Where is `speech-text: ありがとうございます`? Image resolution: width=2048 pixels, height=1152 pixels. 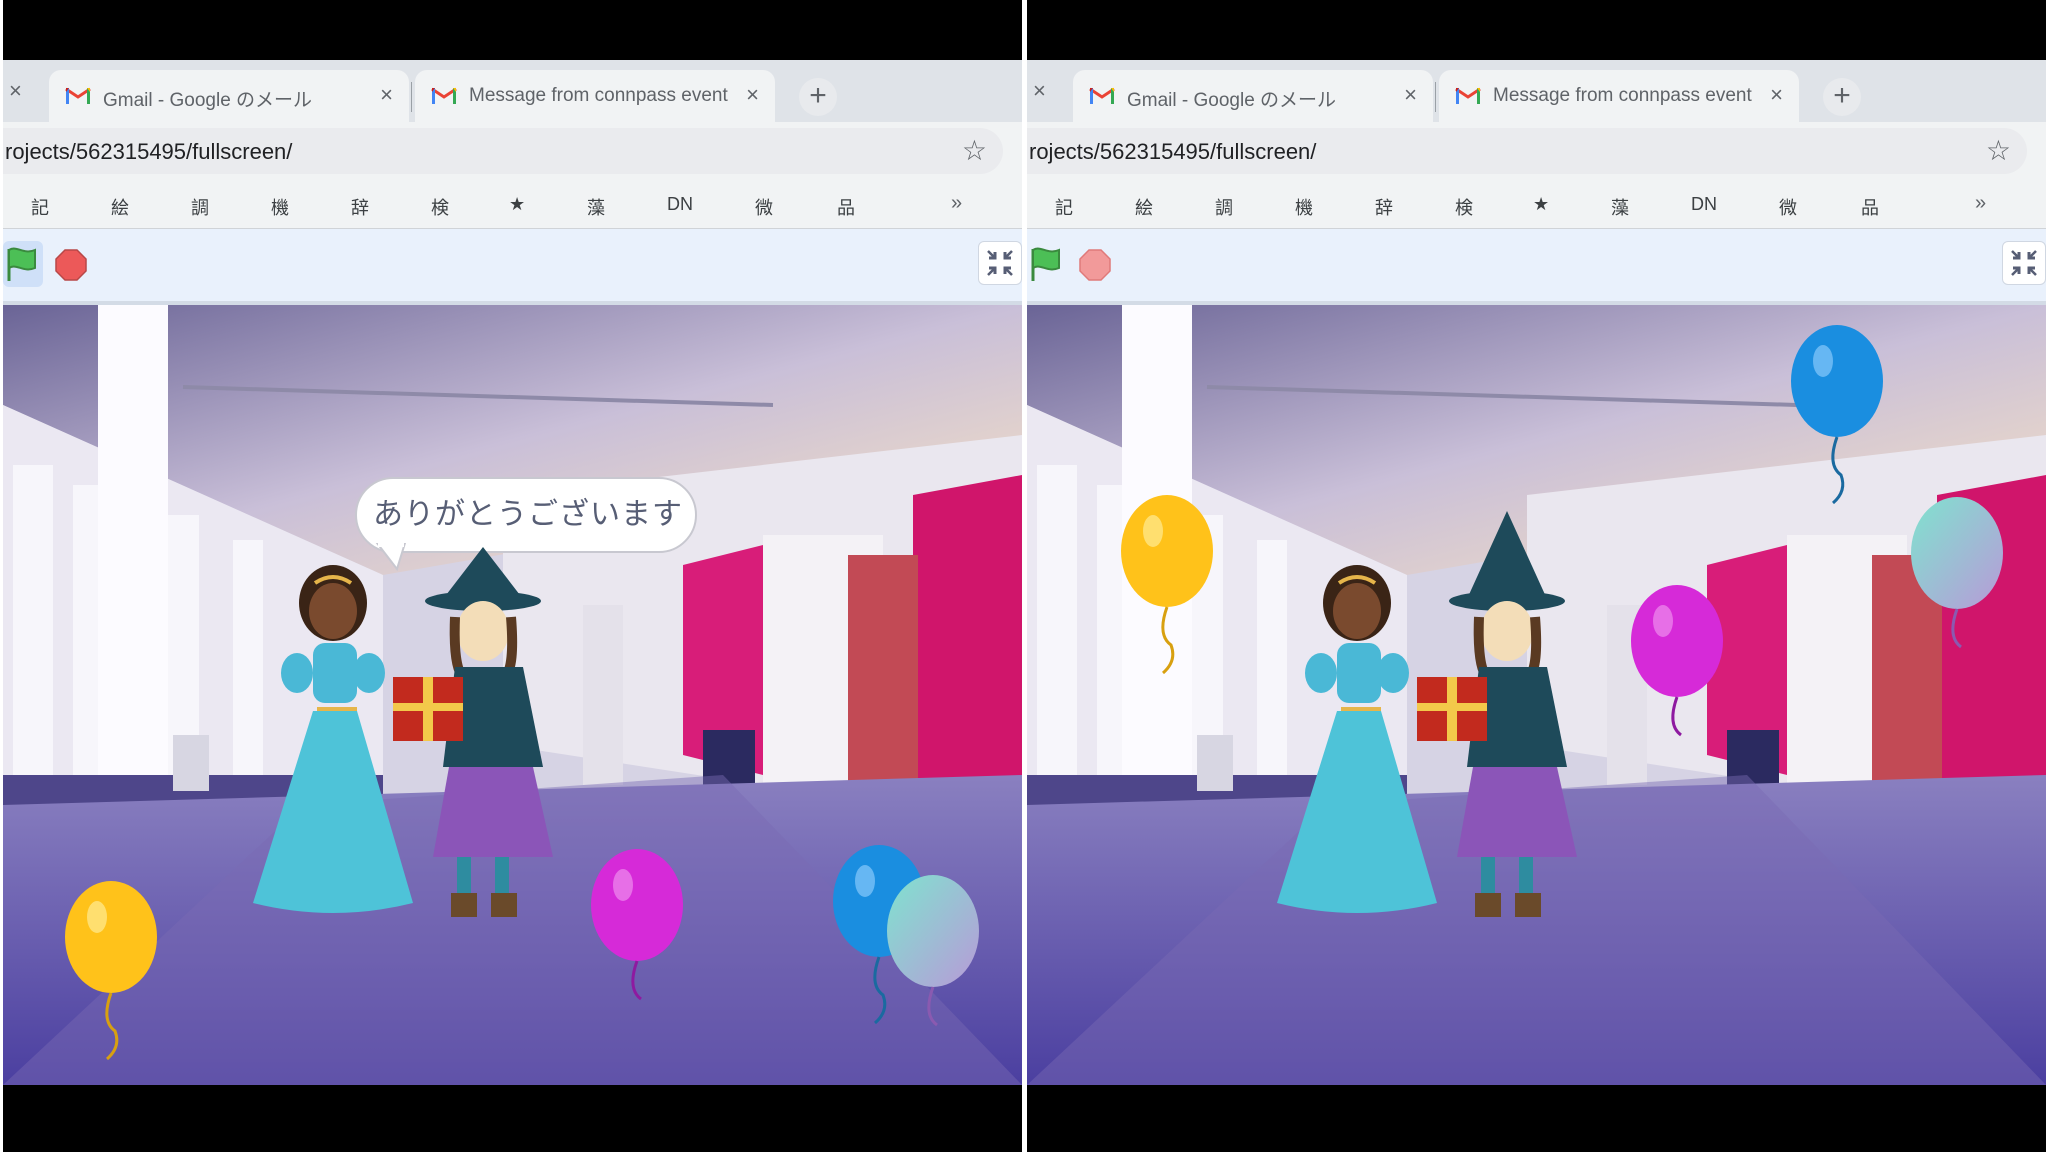 speech-text: ありがとうございます is located at coordinates (528, 514).